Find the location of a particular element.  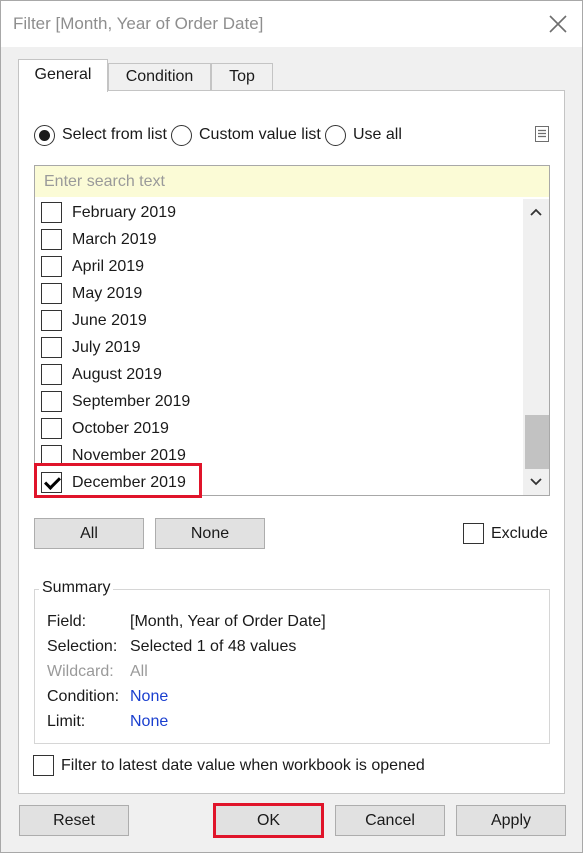

list-item-label: December 2019 is located at coordinates (129, 482).